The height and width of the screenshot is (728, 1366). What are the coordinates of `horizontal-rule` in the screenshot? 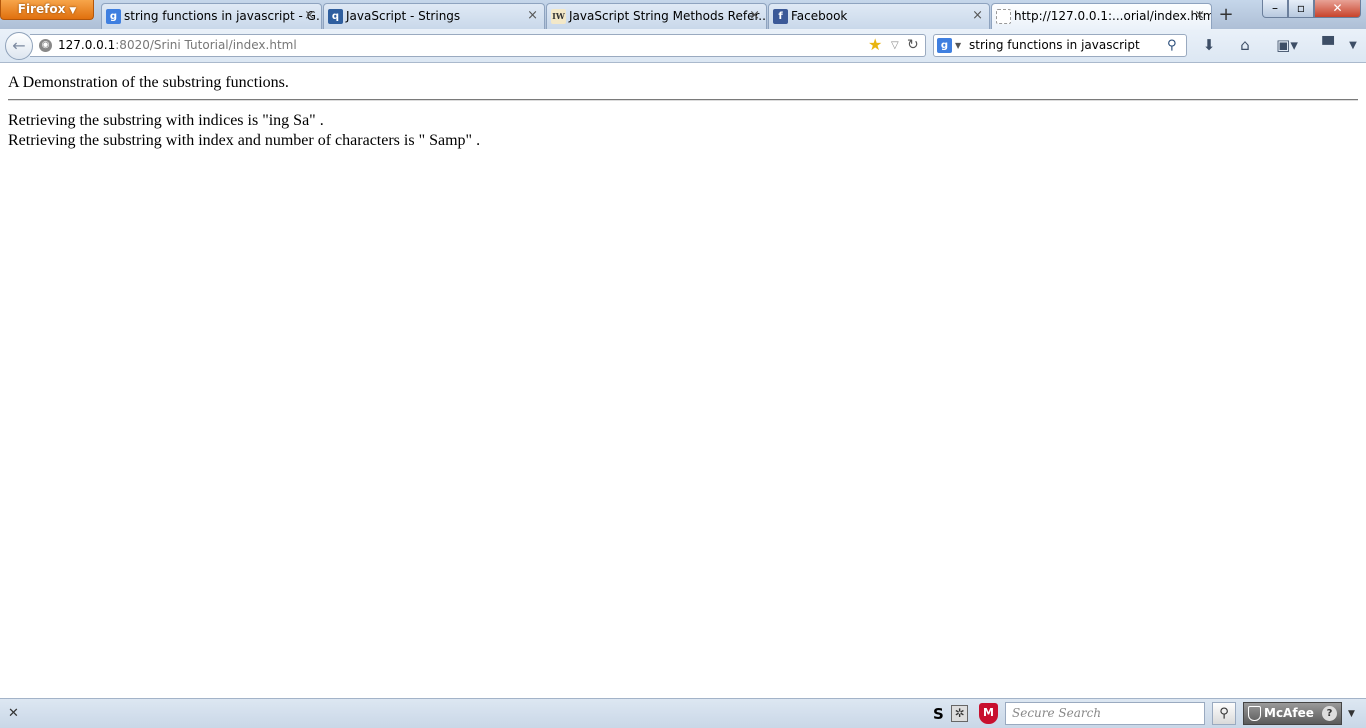 It's located at (683, 100).